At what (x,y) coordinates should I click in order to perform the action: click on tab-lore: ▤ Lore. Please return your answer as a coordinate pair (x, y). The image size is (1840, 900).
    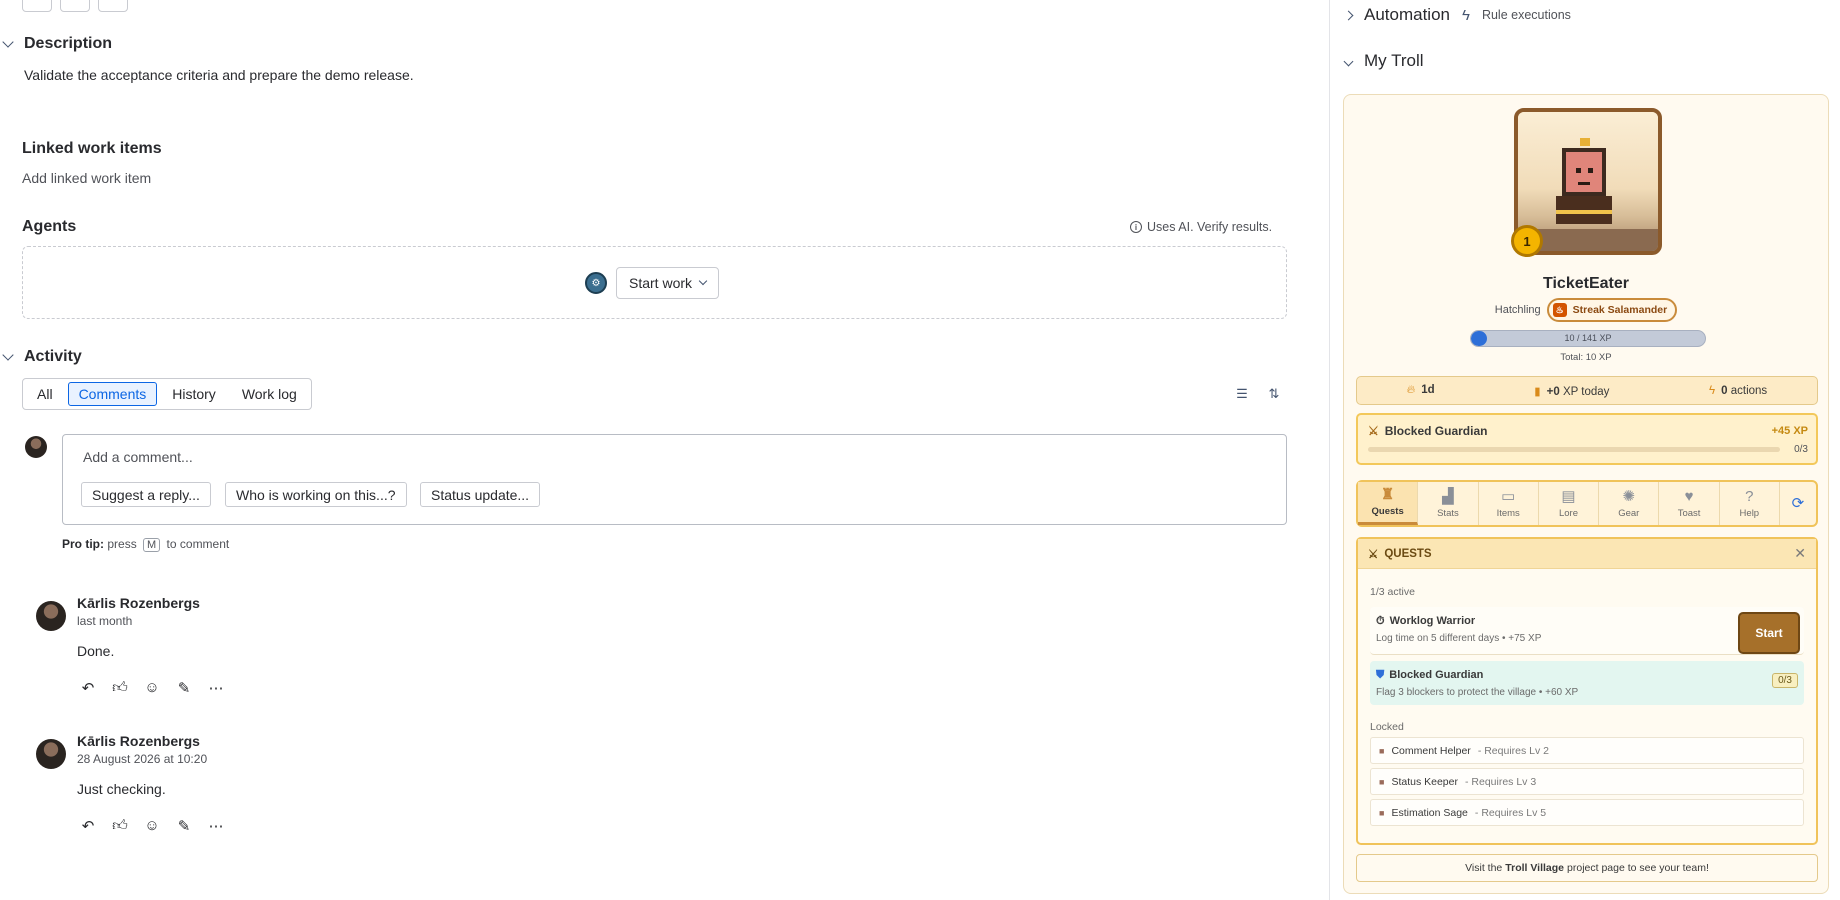
    Looking at the image, I should click on (1569, 503).